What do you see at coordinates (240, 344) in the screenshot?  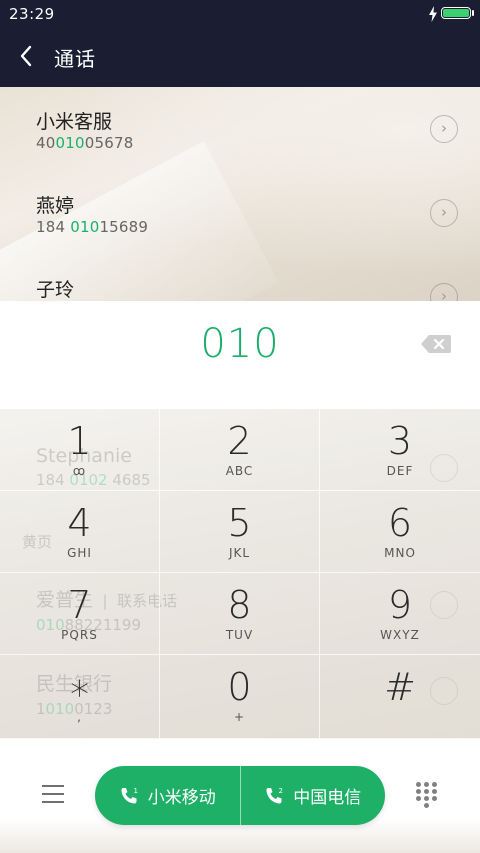 I see `dialed-number: 010` at bounding box center [240, 344].